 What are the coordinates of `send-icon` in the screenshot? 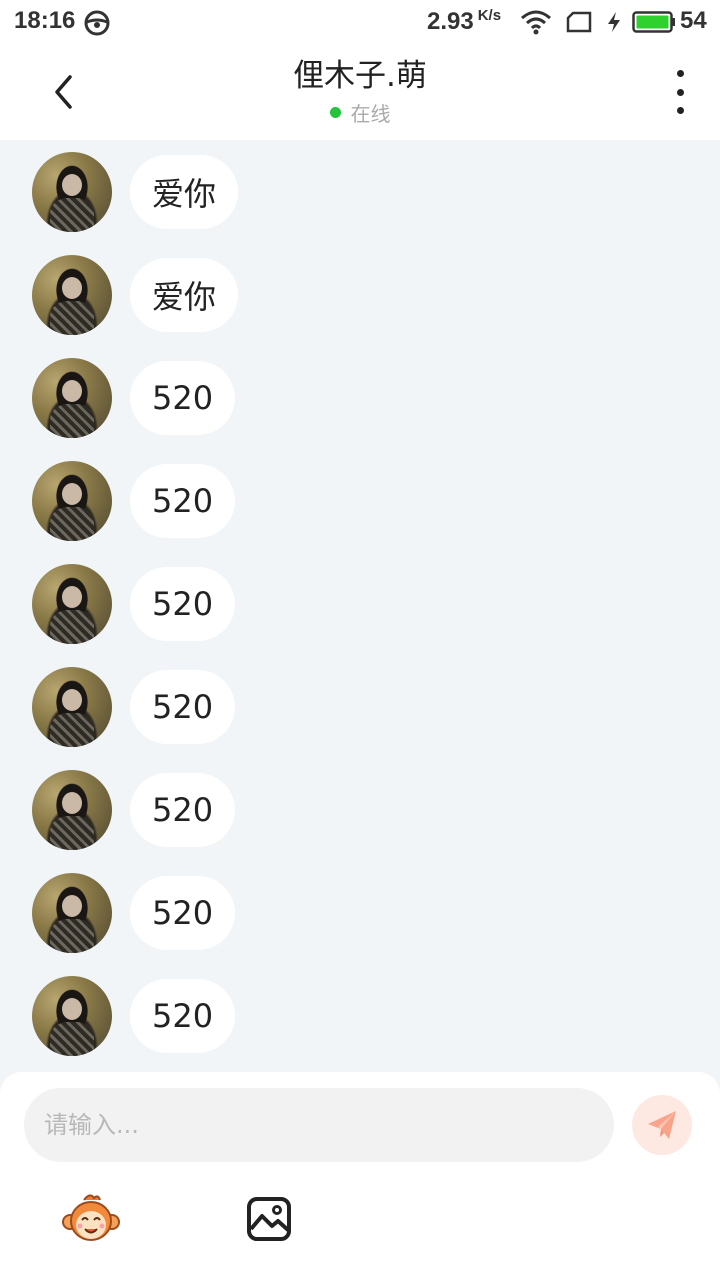 It's located at (662, 1125).